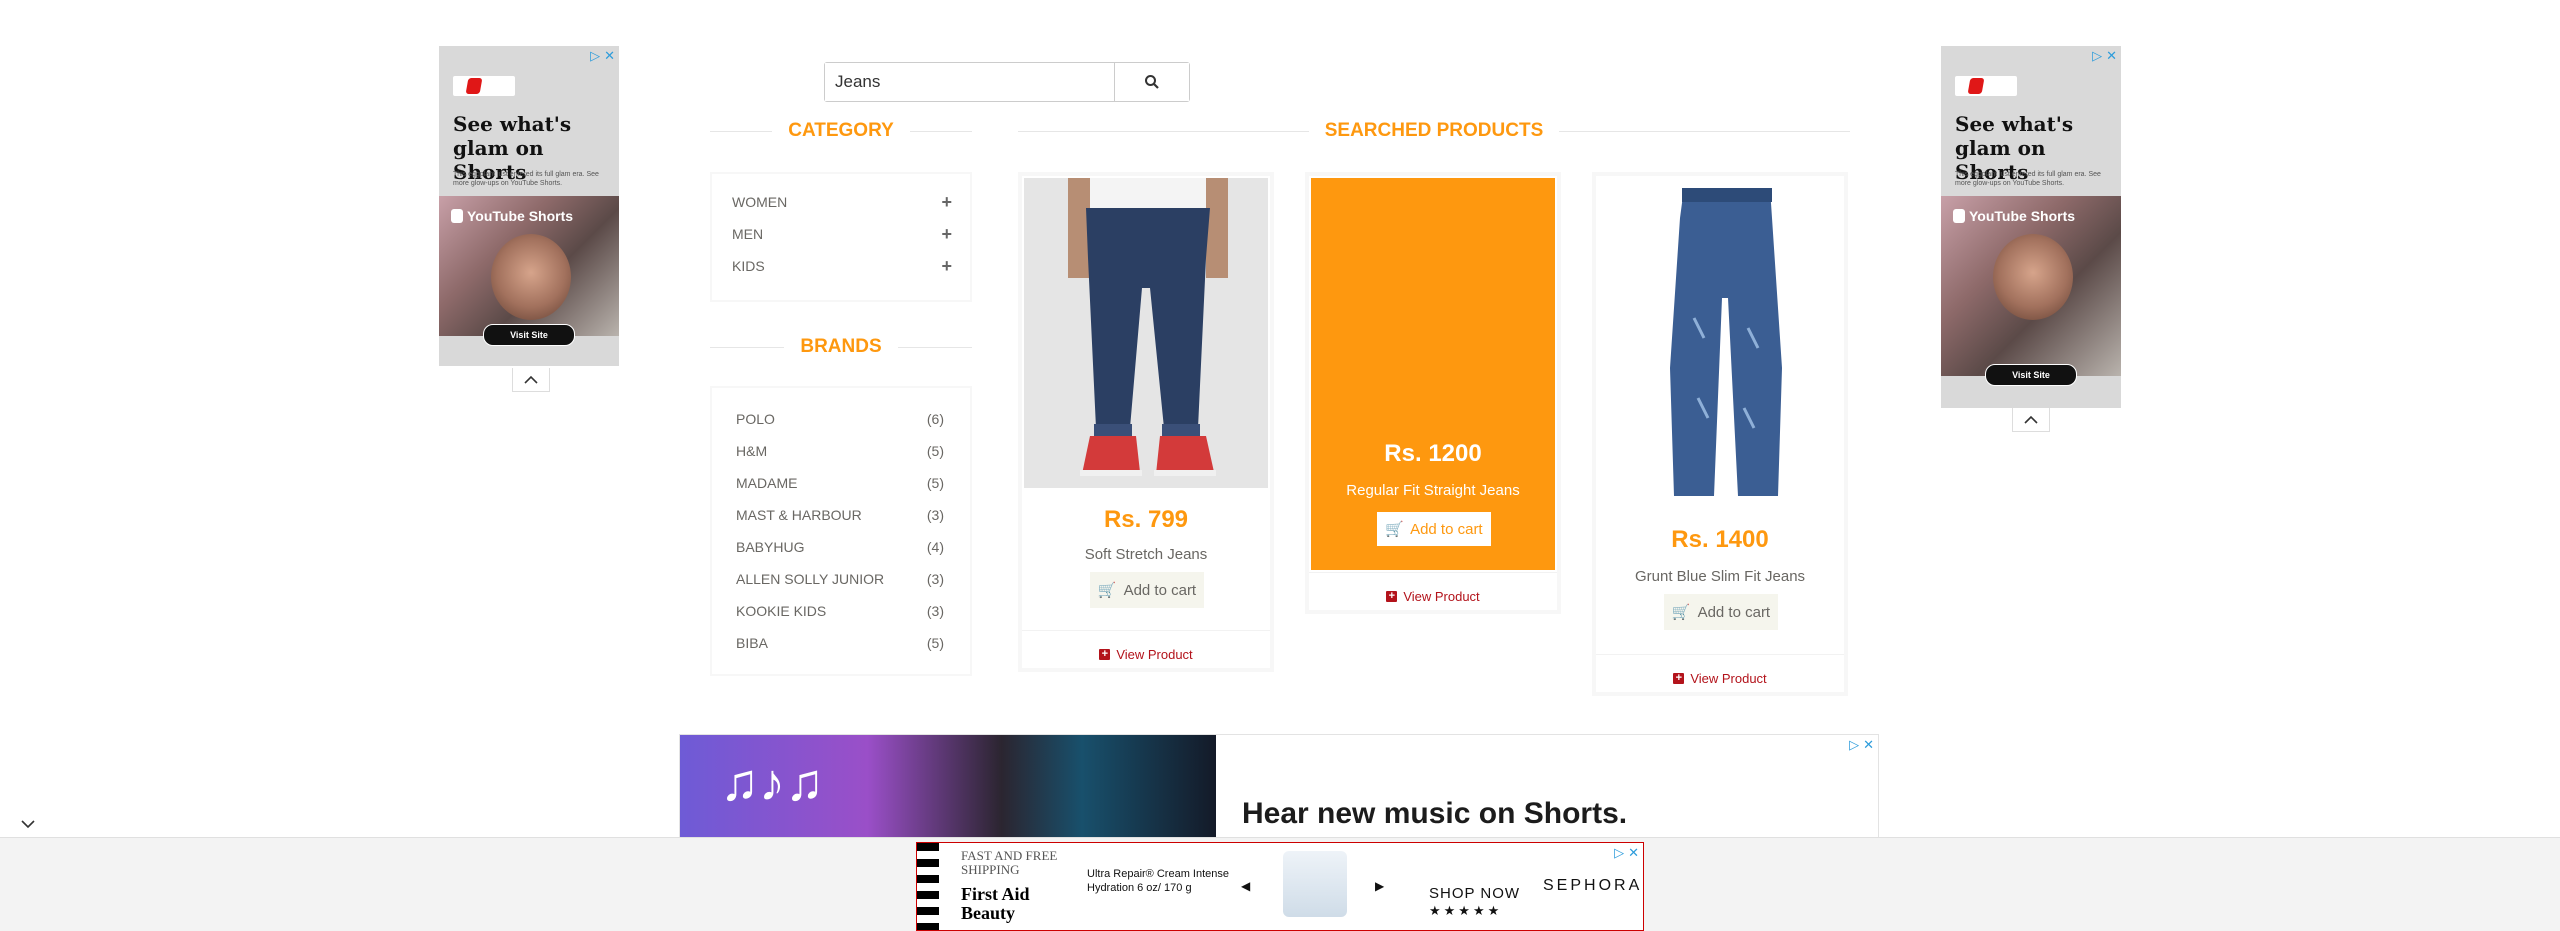 This screenshot has height=931, width=2560. I want to click on product-name: Grunt Blue Slim Fit Jeans, so click(1720, 576).